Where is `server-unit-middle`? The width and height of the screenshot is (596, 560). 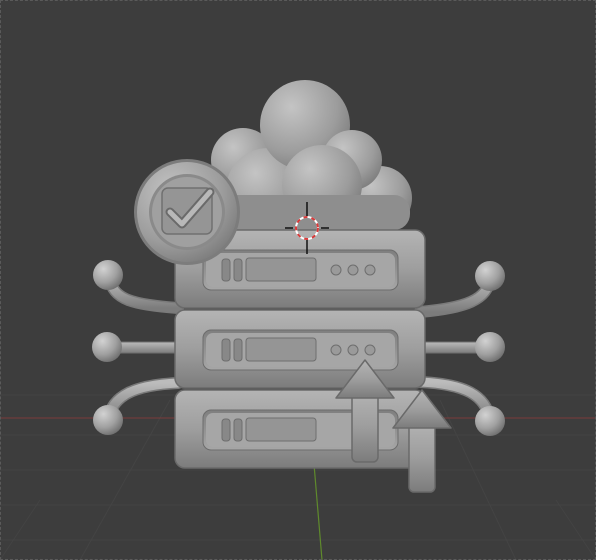
server-unit-middle is located at coordinates (300, 349).